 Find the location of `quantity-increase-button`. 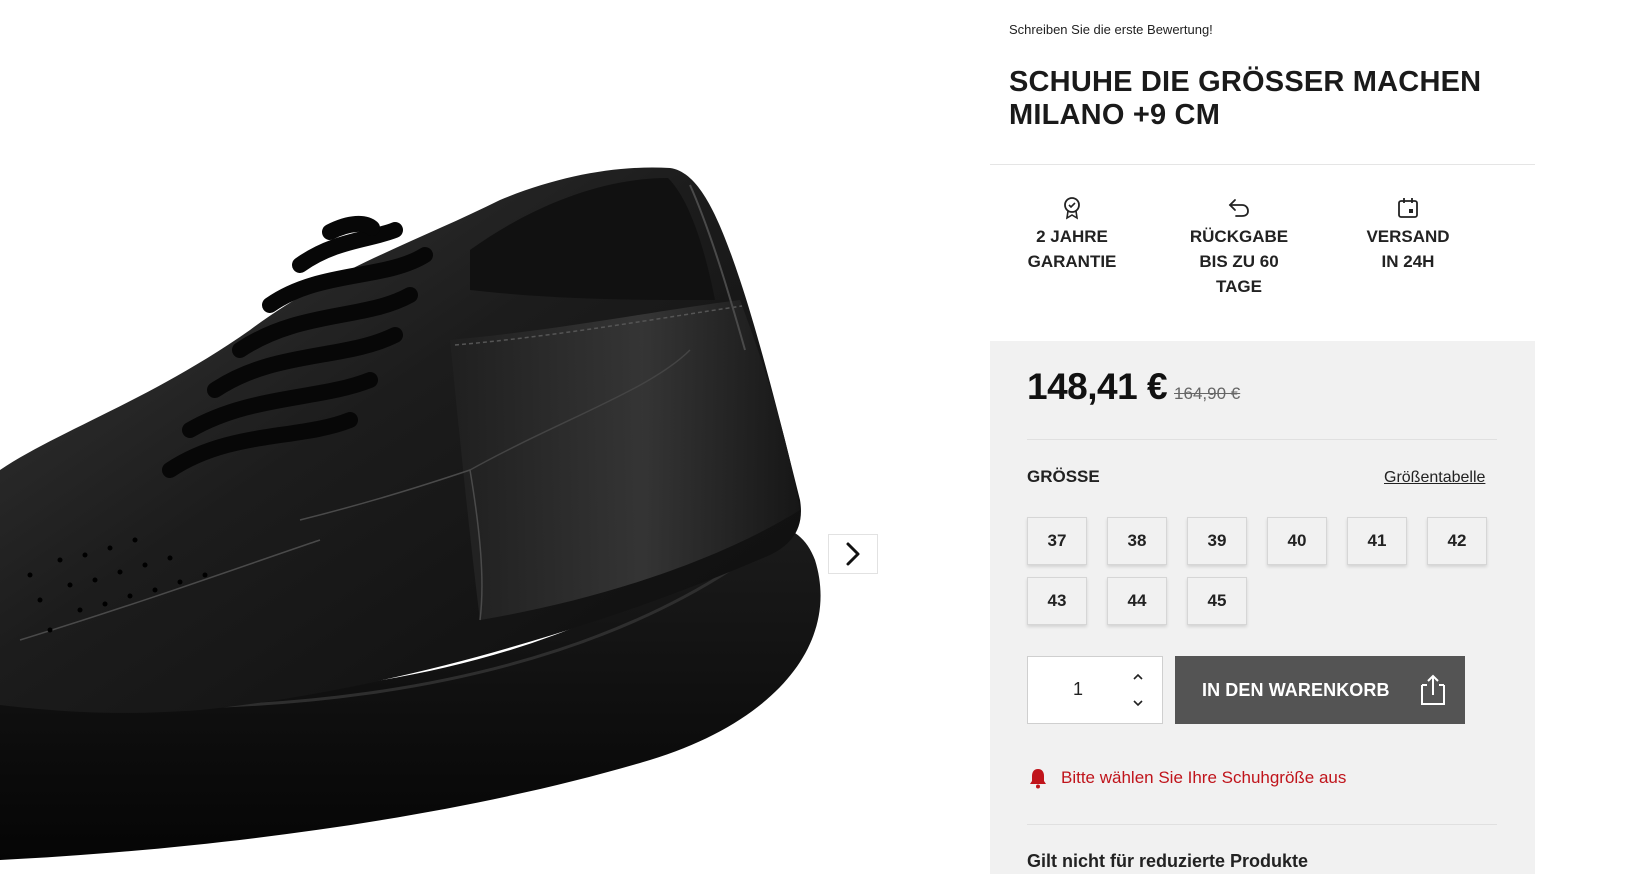

quantity-increase-button is located at coordinates (1138, 677).